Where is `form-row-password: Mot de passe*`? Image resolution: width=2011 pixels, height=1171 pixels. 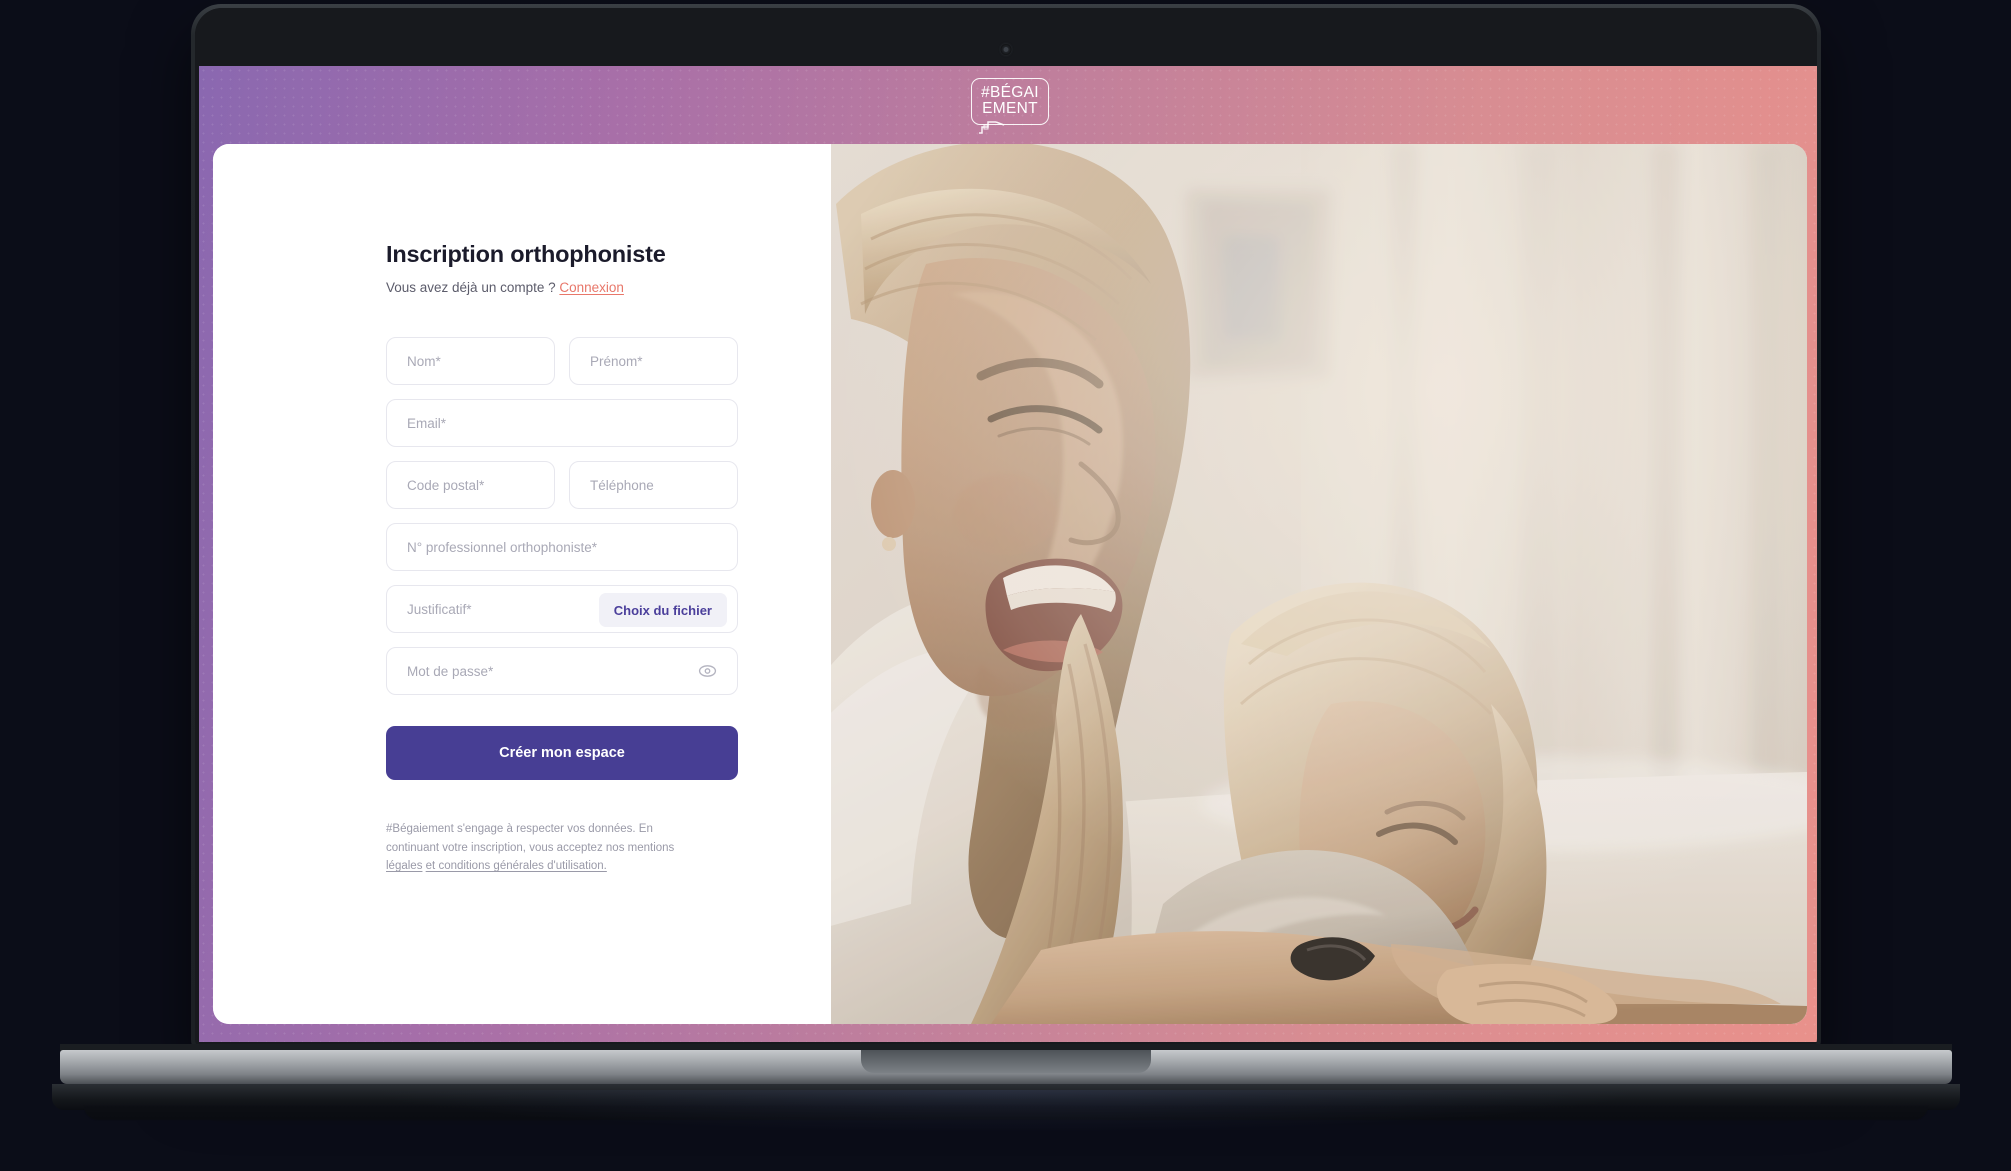
form-row-password: Mot de passe* is located at coordinates (562, 671).